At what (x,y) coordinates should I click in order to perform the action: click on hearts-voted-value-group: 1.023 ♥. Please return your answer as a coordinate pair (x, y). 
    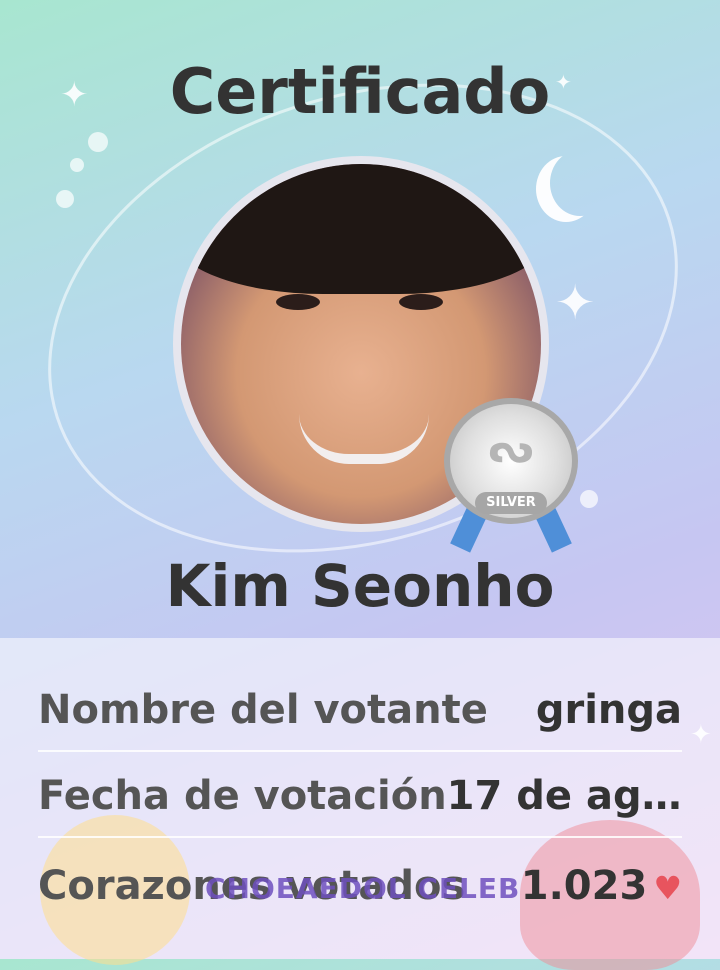
    Looking at the image, I should click on (601, 886).